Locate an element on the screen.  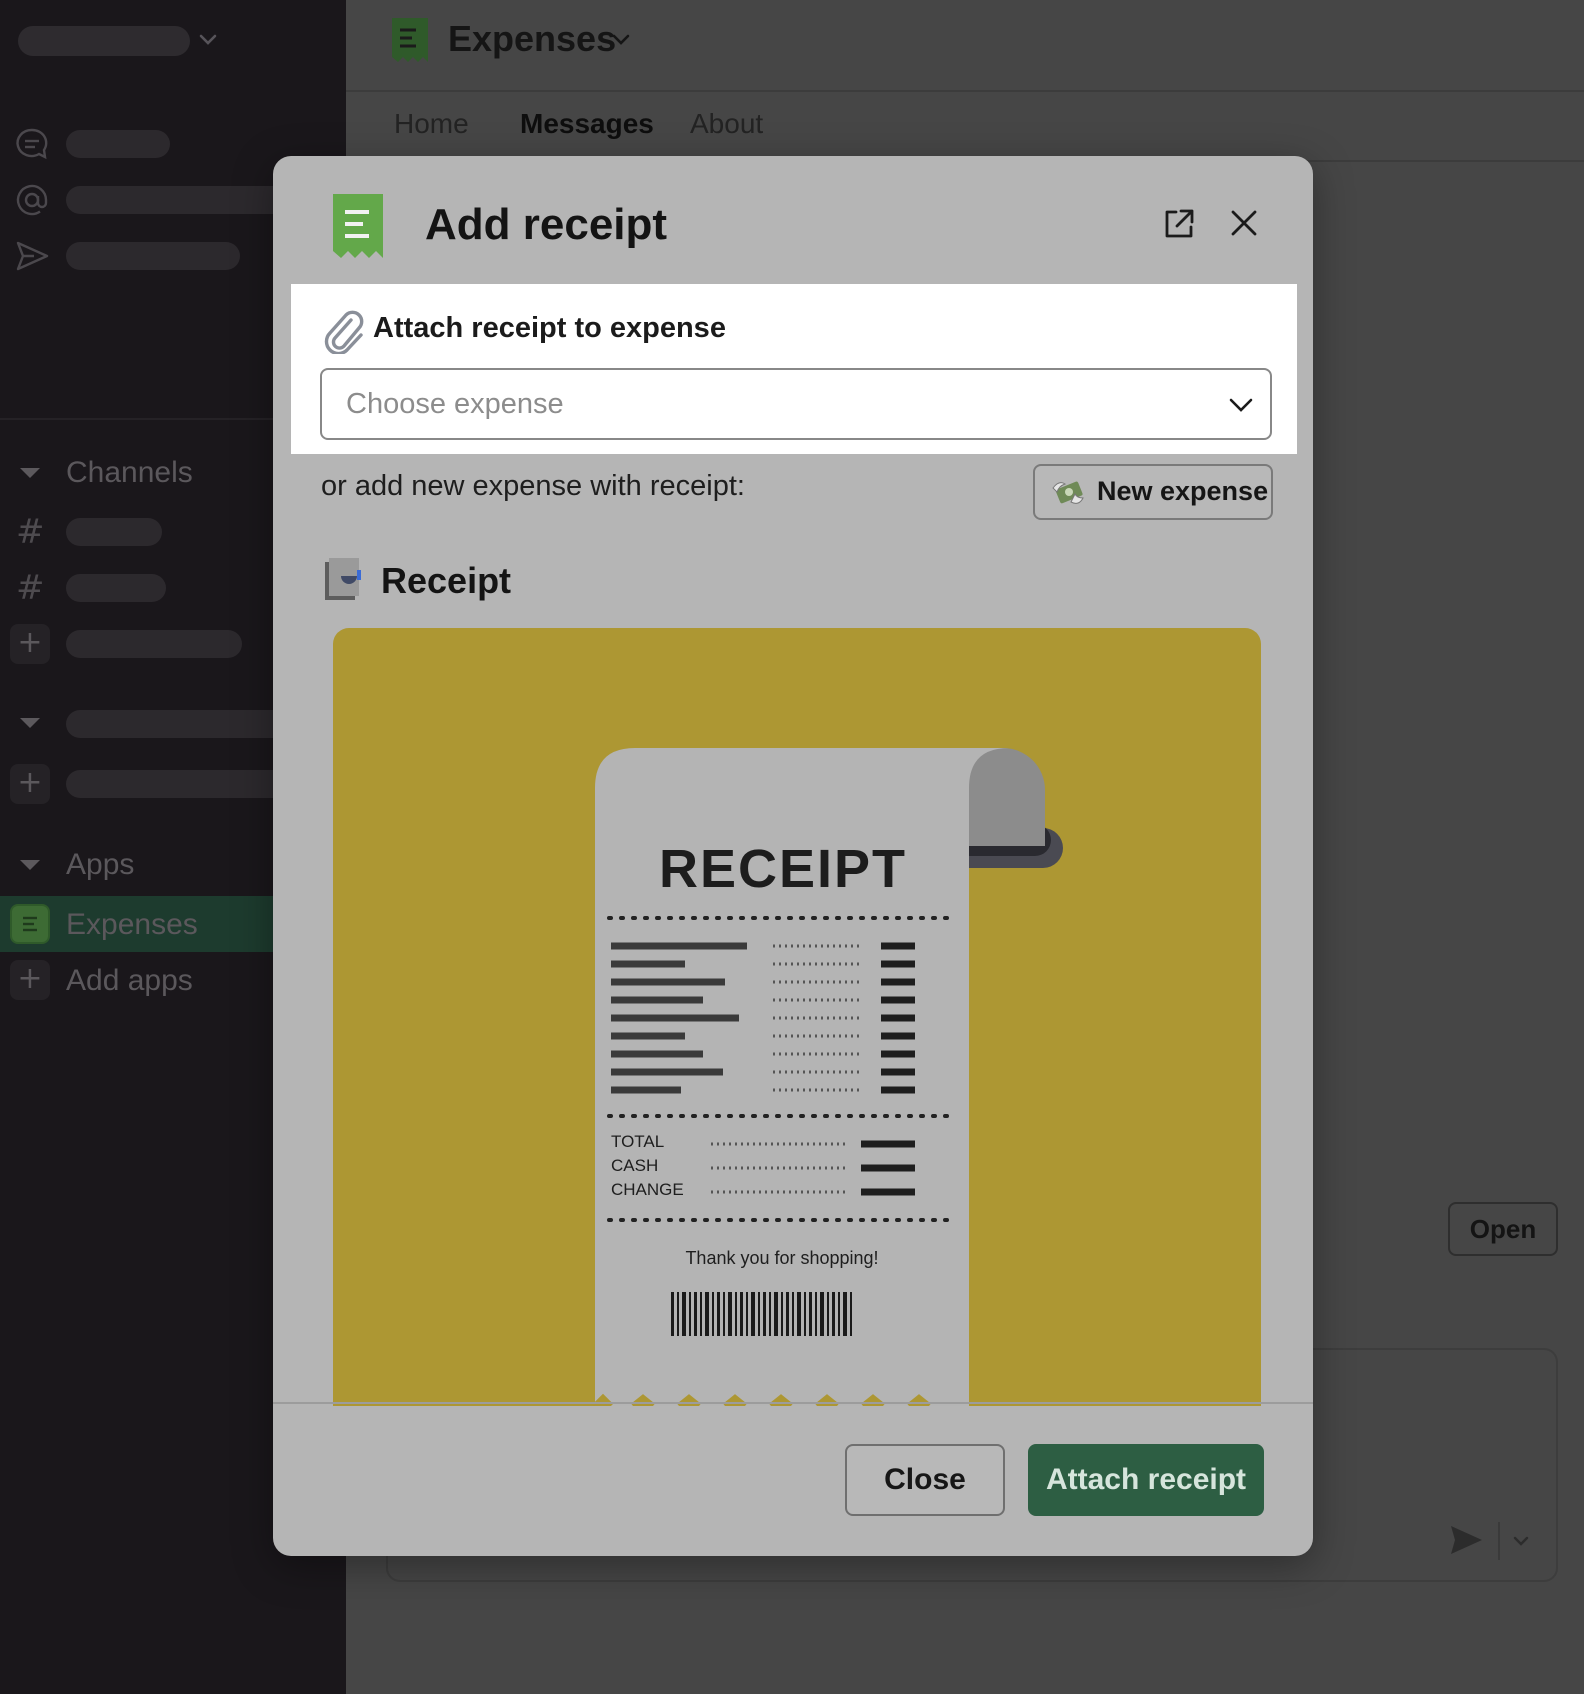
tab-about: About is located at coordinates (726, 124).